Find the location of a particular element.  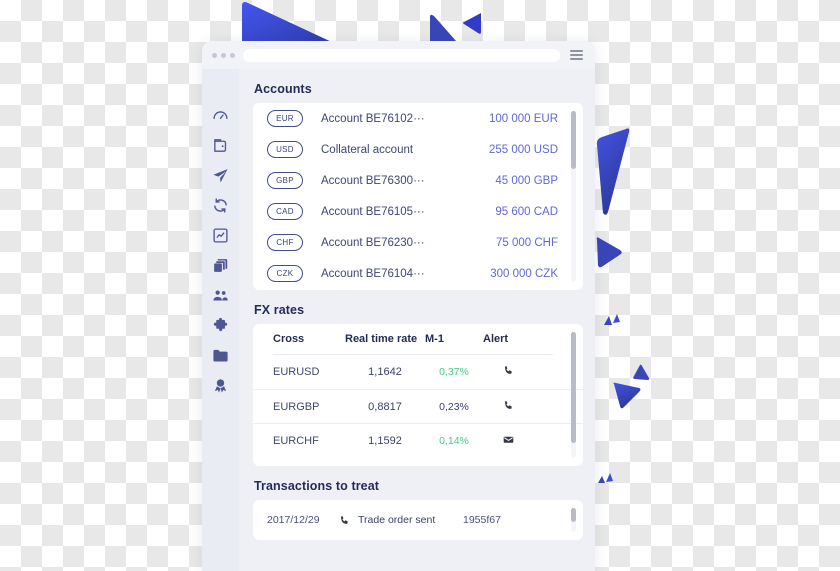

window-controls is located at coordinates (223, 55).